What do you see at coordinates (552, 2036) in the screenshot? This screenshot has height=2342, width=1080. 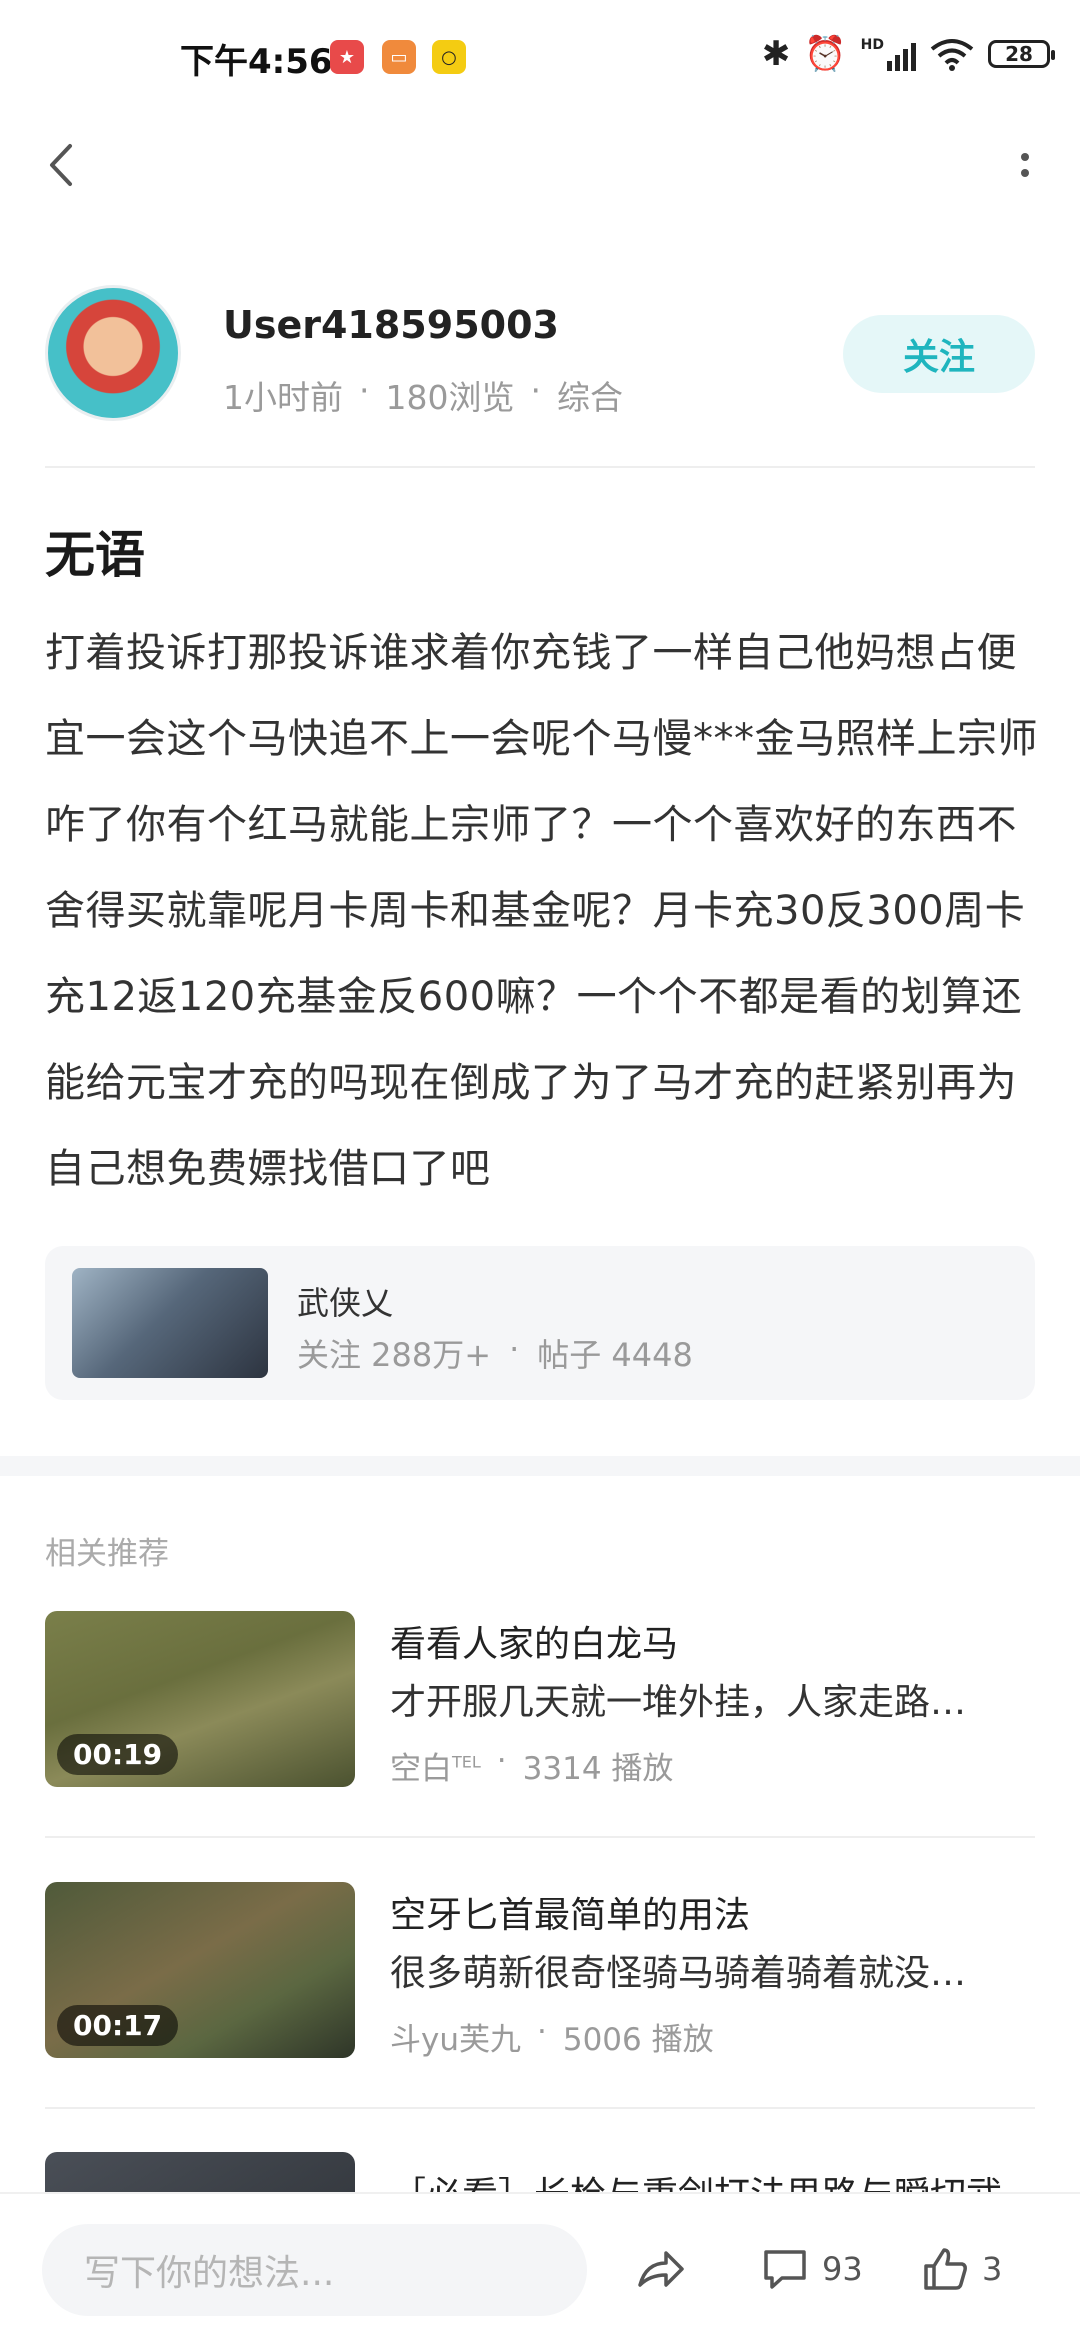 I see `recommend-meta: 斗yu芙九 · 5006 播放` at bounding box center [552, 2036].